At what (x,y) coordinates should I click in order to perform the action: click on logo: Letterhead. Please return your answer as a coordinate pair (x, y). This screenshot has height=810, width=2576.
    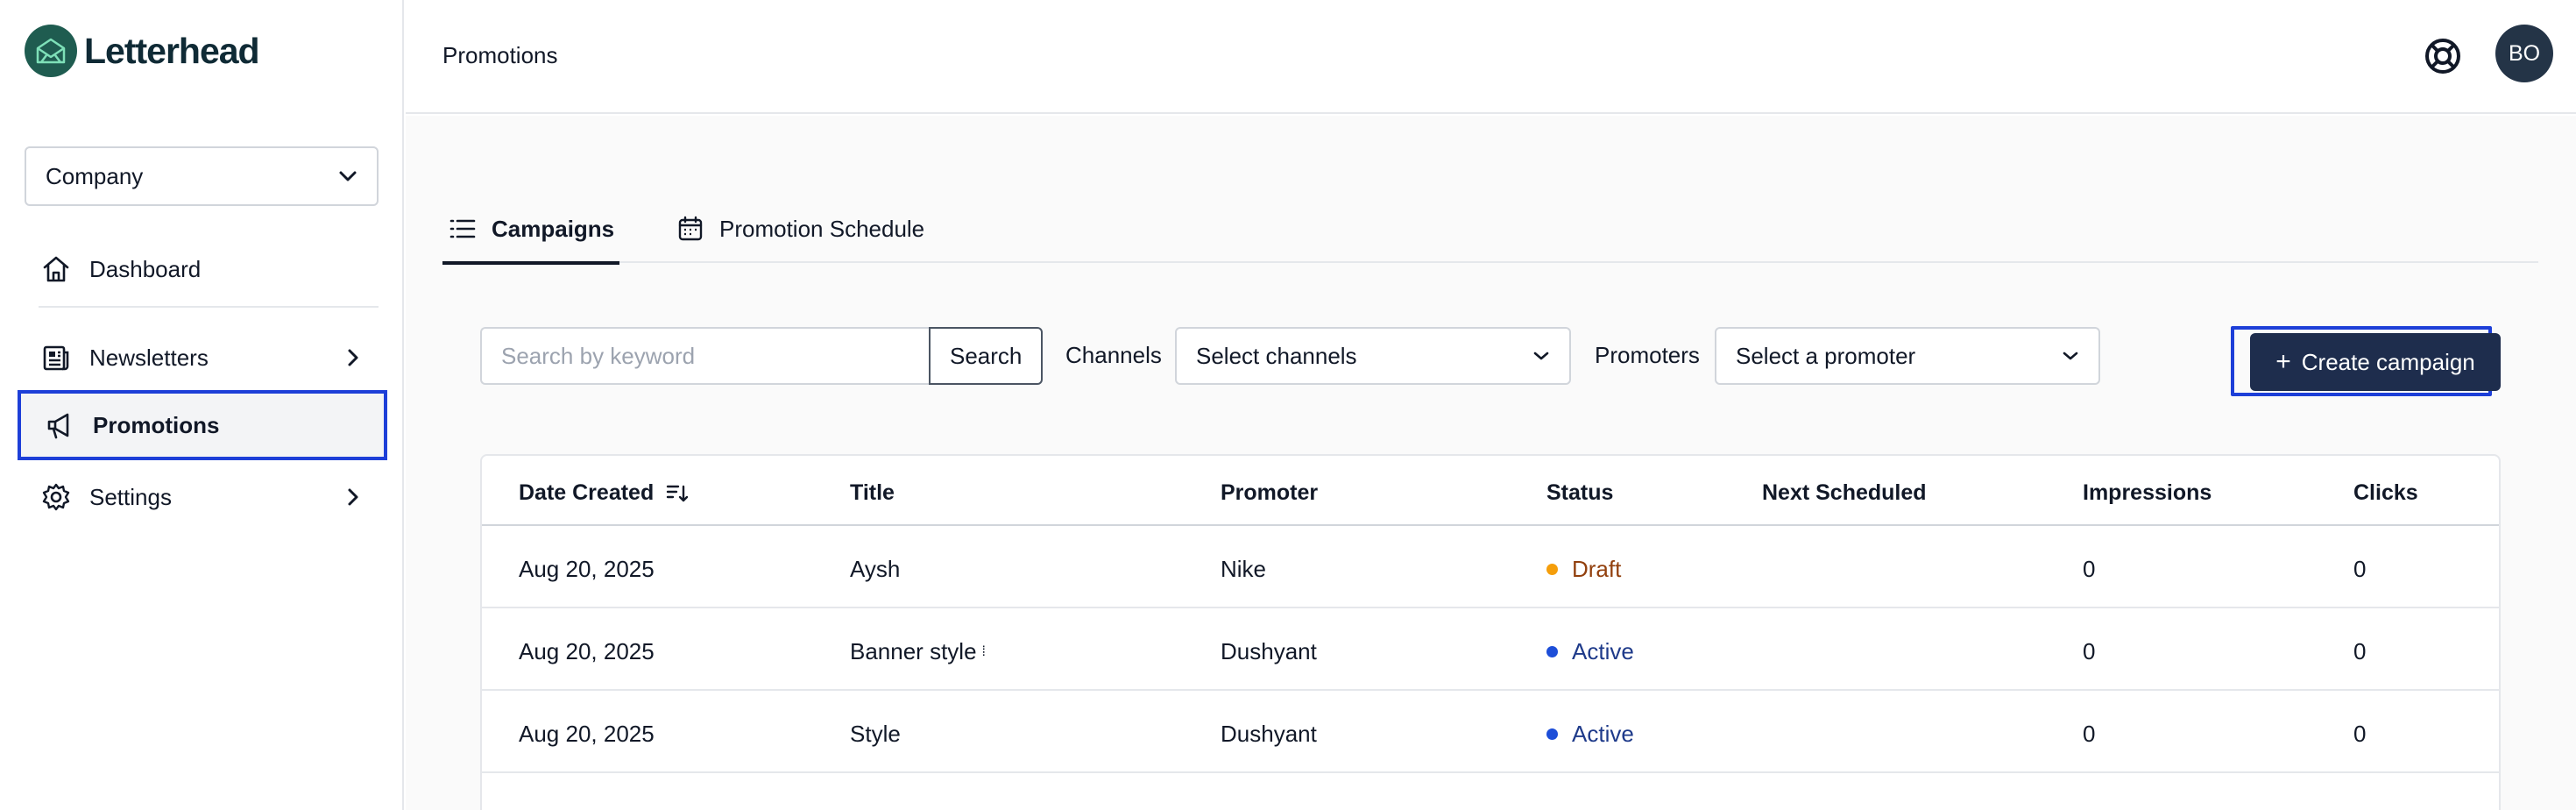
    Looking at the image, I should click on (142, 51).